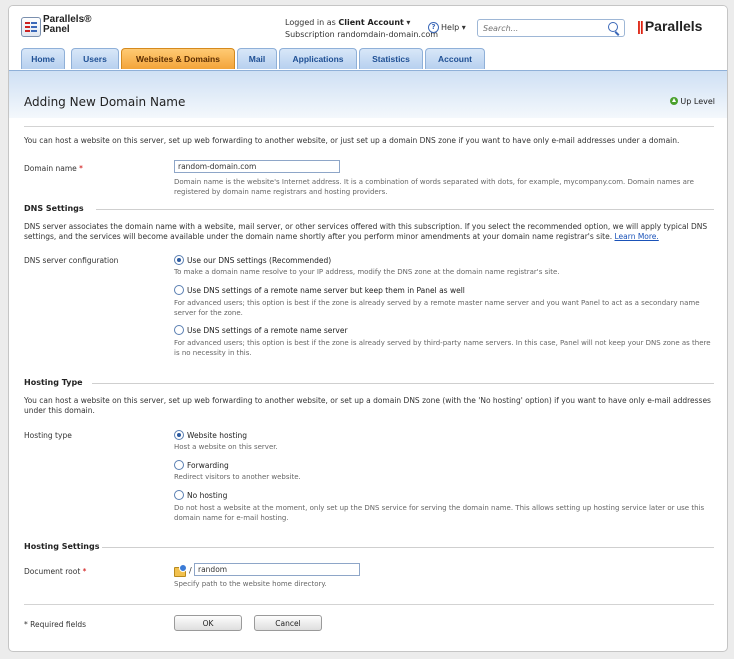 The height and width of the screenshot is (659, 734). I want to click on required-fields-note: * Required fields, so click(55, 624).